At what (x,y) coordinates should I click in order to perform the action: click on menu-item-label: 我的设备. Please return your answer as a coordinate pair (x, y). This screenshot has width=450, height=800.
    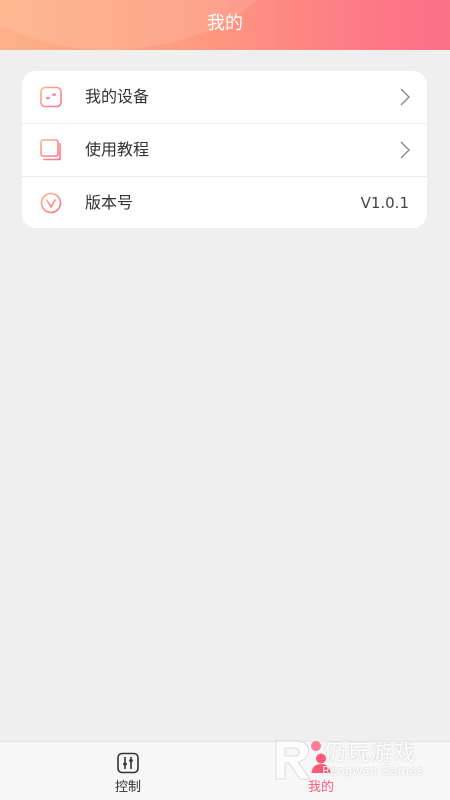
    Looking at the image, I should click on (117, 96).